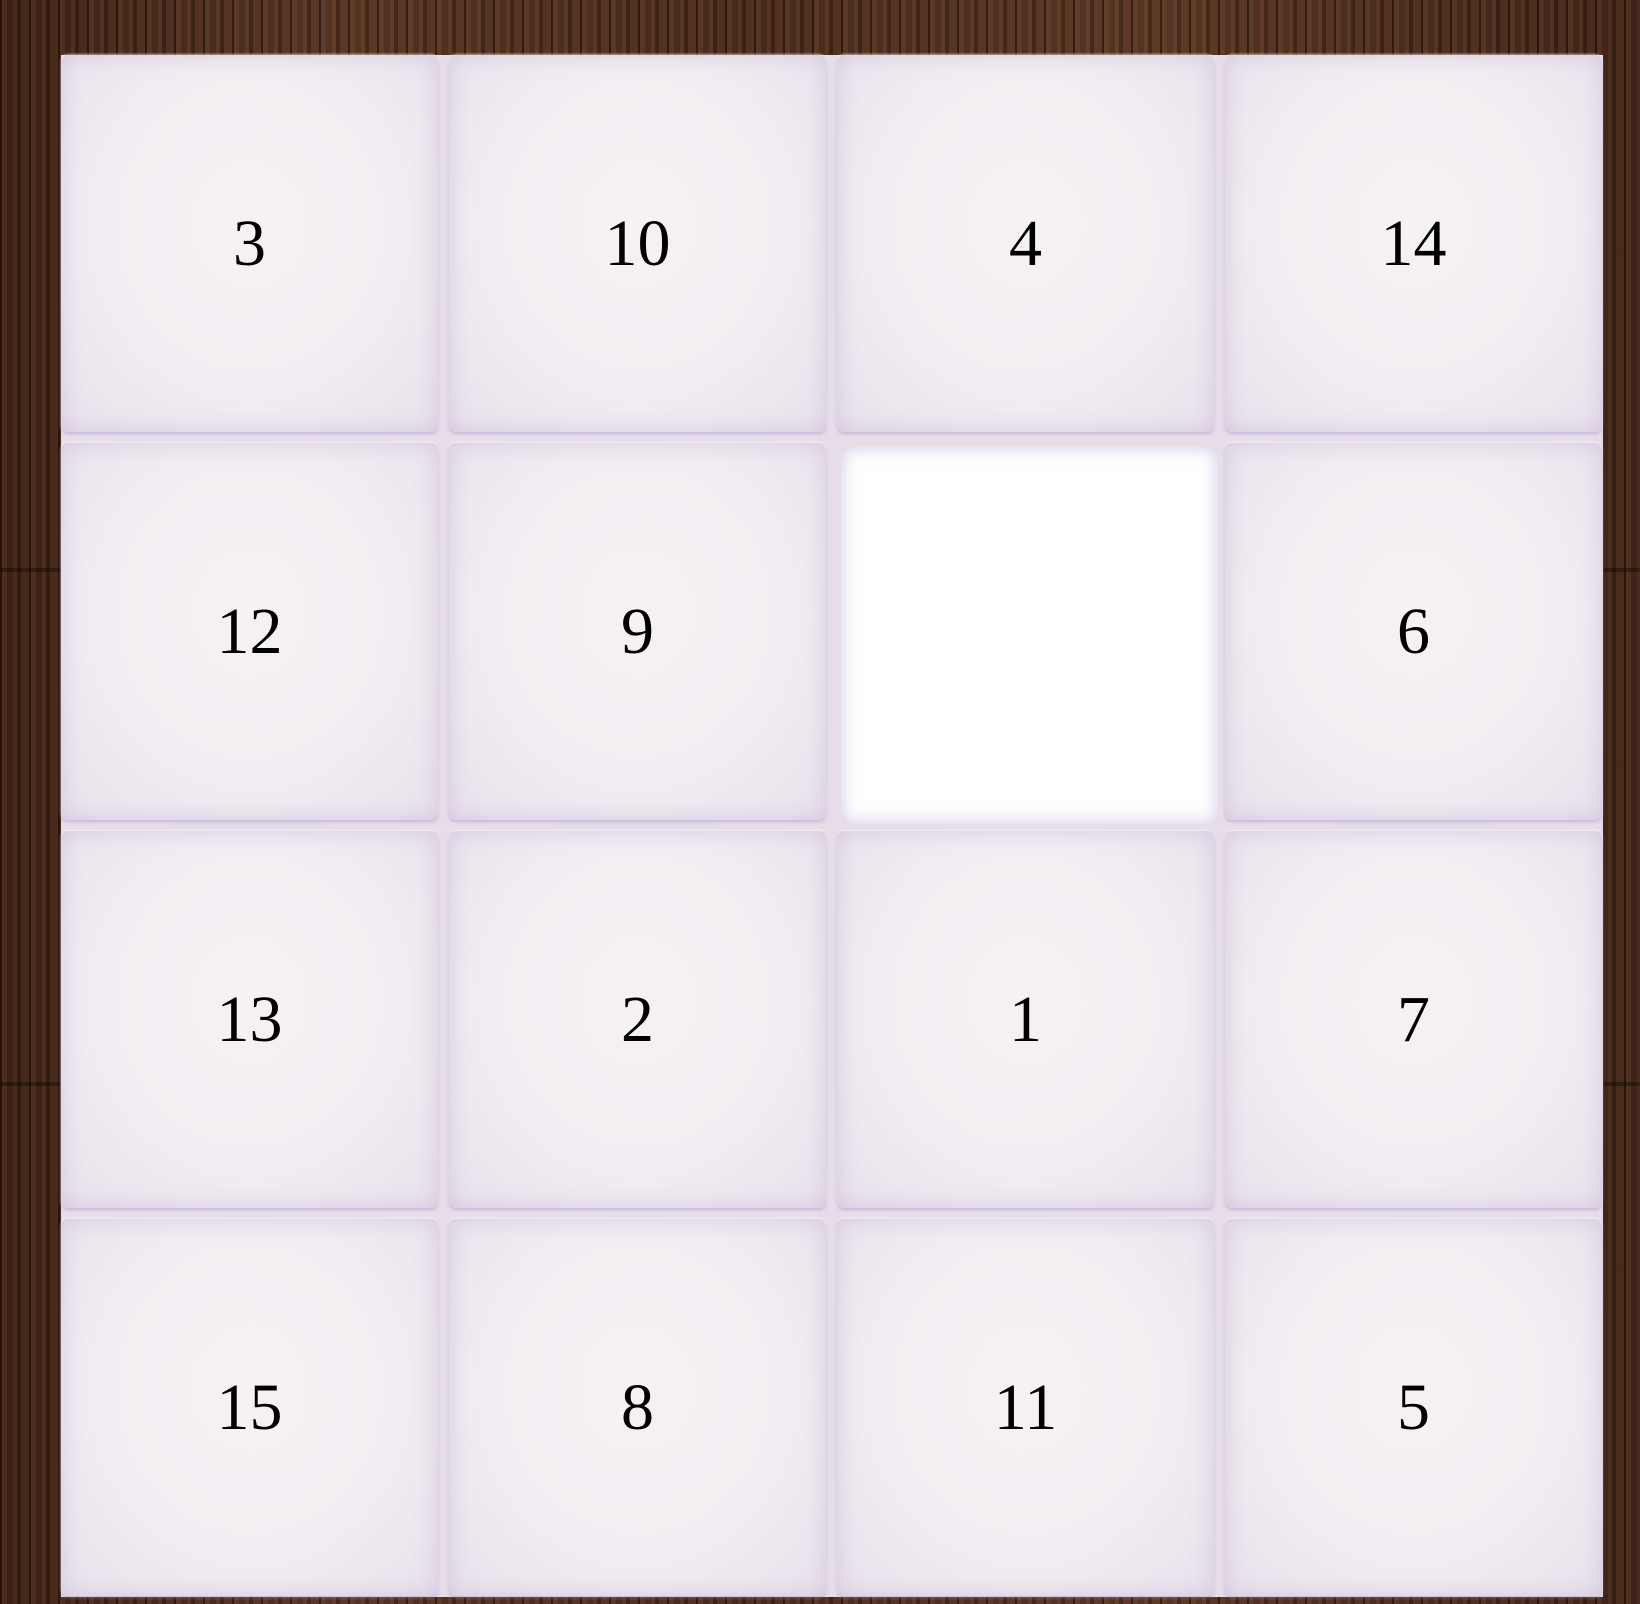  I want to click on puzzle-tile-8: 8, so click(637, 1407).